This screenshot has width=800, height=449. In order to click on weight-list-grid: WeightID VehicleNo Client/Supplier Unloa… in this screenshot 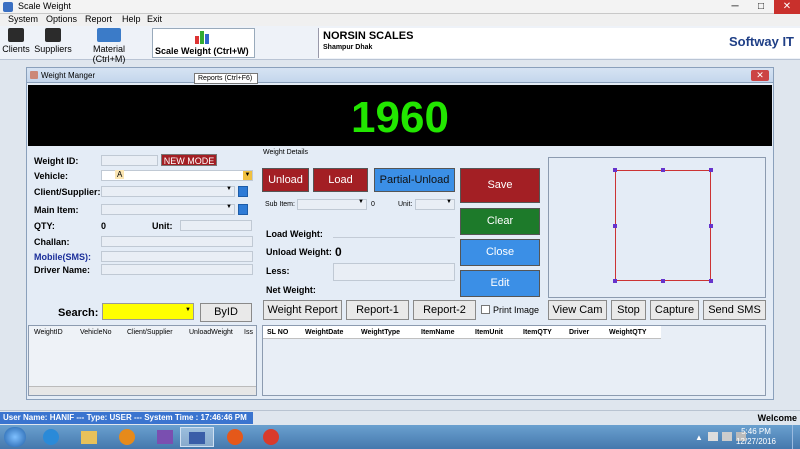, I will do `click(142, 360)`.